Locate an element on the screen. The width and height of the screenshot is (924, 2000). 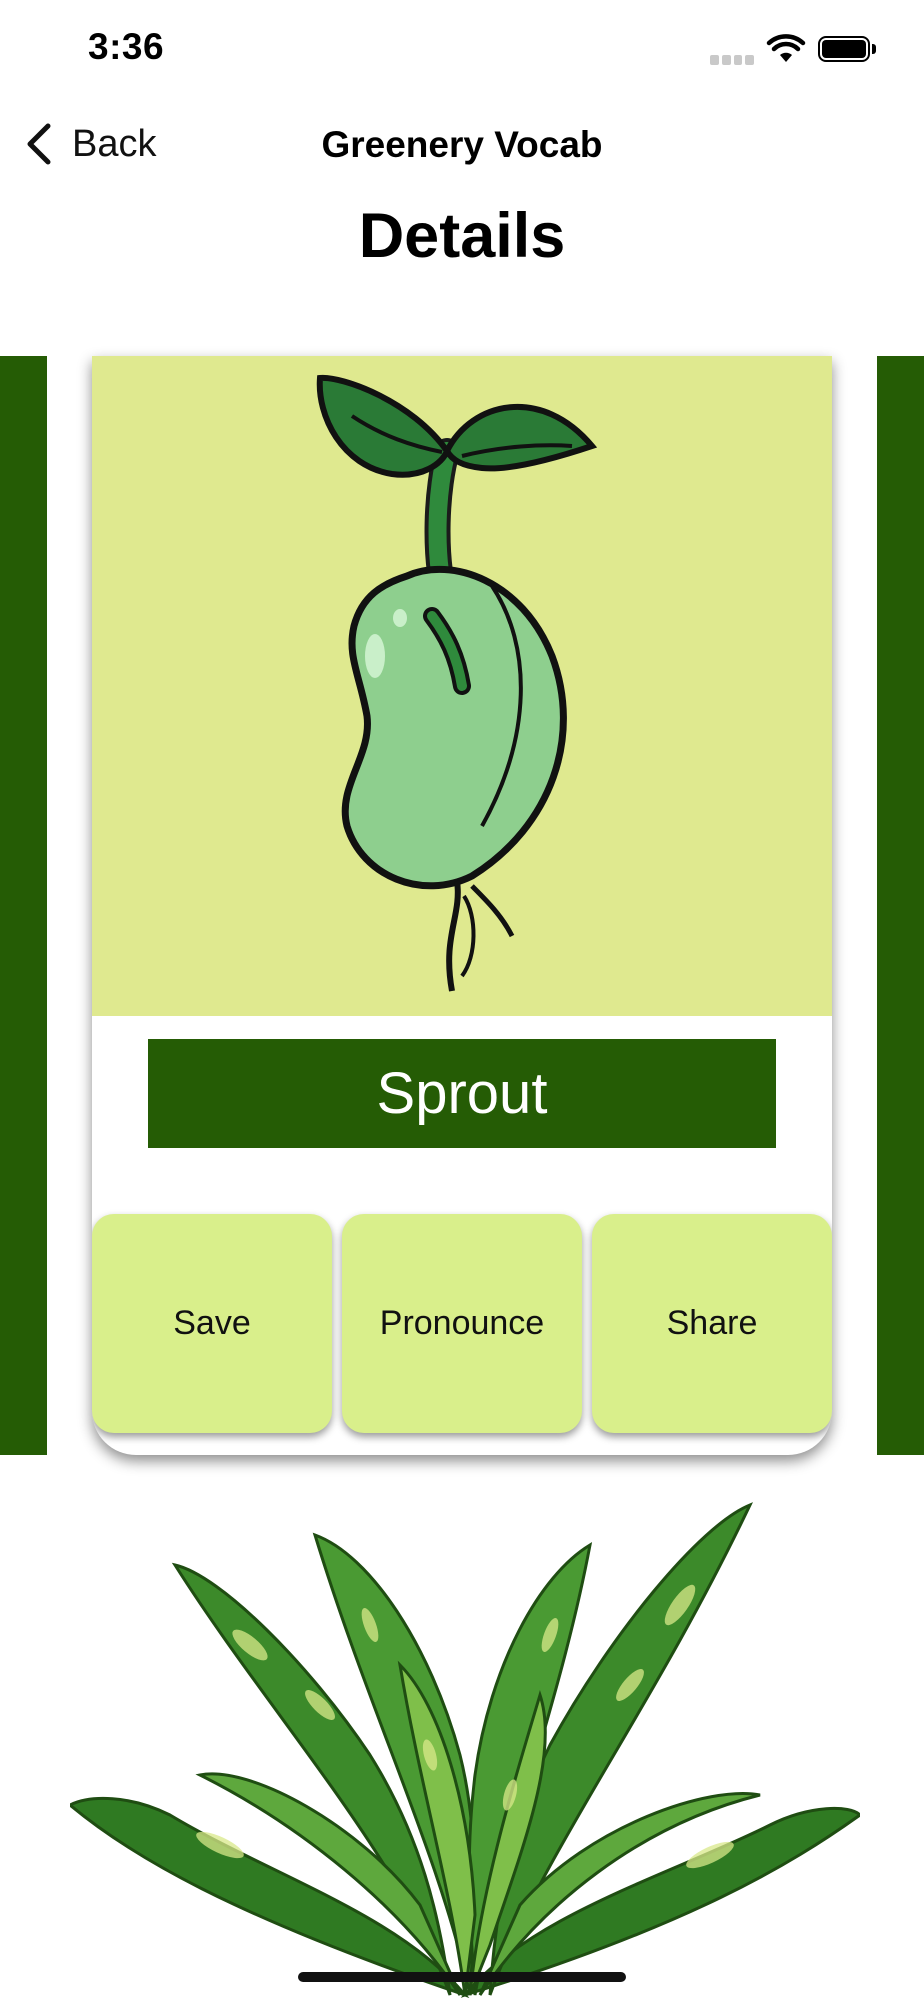
battery-icon is located at coordinates (844, 49).